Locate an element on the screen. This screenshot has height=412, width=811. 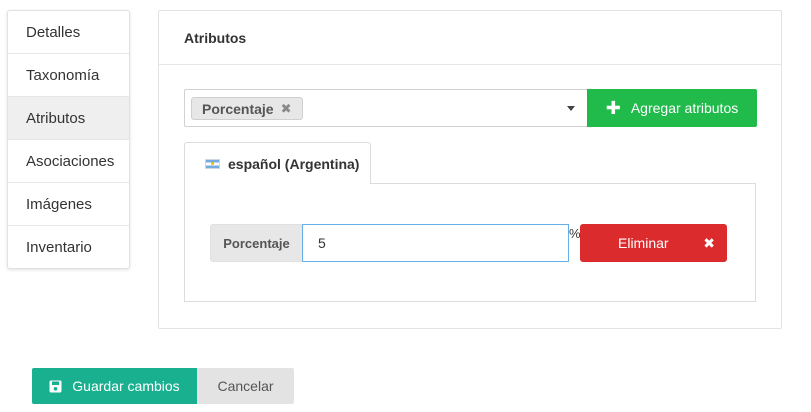
attribute-value-input is located at coordinates (435, 243).